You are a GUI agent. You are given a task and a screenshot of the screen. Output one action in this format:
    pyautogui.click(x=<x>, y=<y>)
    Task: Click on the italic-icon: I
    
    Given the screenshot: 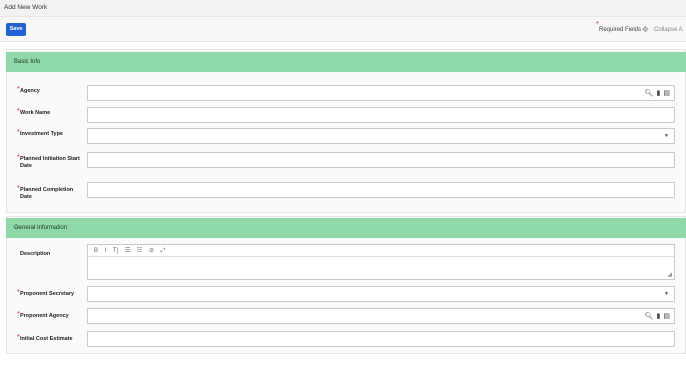 What is the action you would take?
    pyautogui.click(x=106, y=251)
    